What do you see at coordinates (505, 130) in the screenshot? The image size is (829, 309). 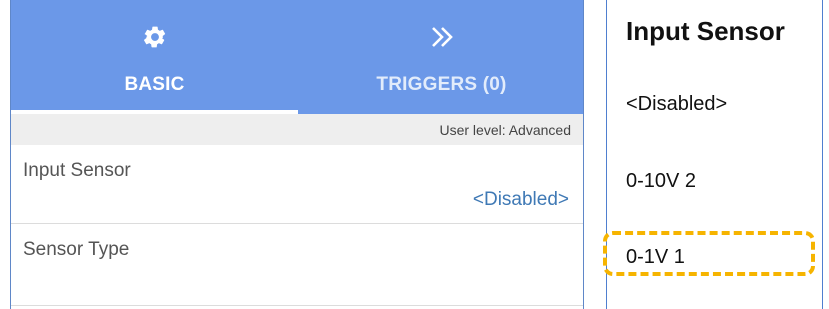 I see `user-level-text: User level: Advanced` at bounding box center [505, 130].